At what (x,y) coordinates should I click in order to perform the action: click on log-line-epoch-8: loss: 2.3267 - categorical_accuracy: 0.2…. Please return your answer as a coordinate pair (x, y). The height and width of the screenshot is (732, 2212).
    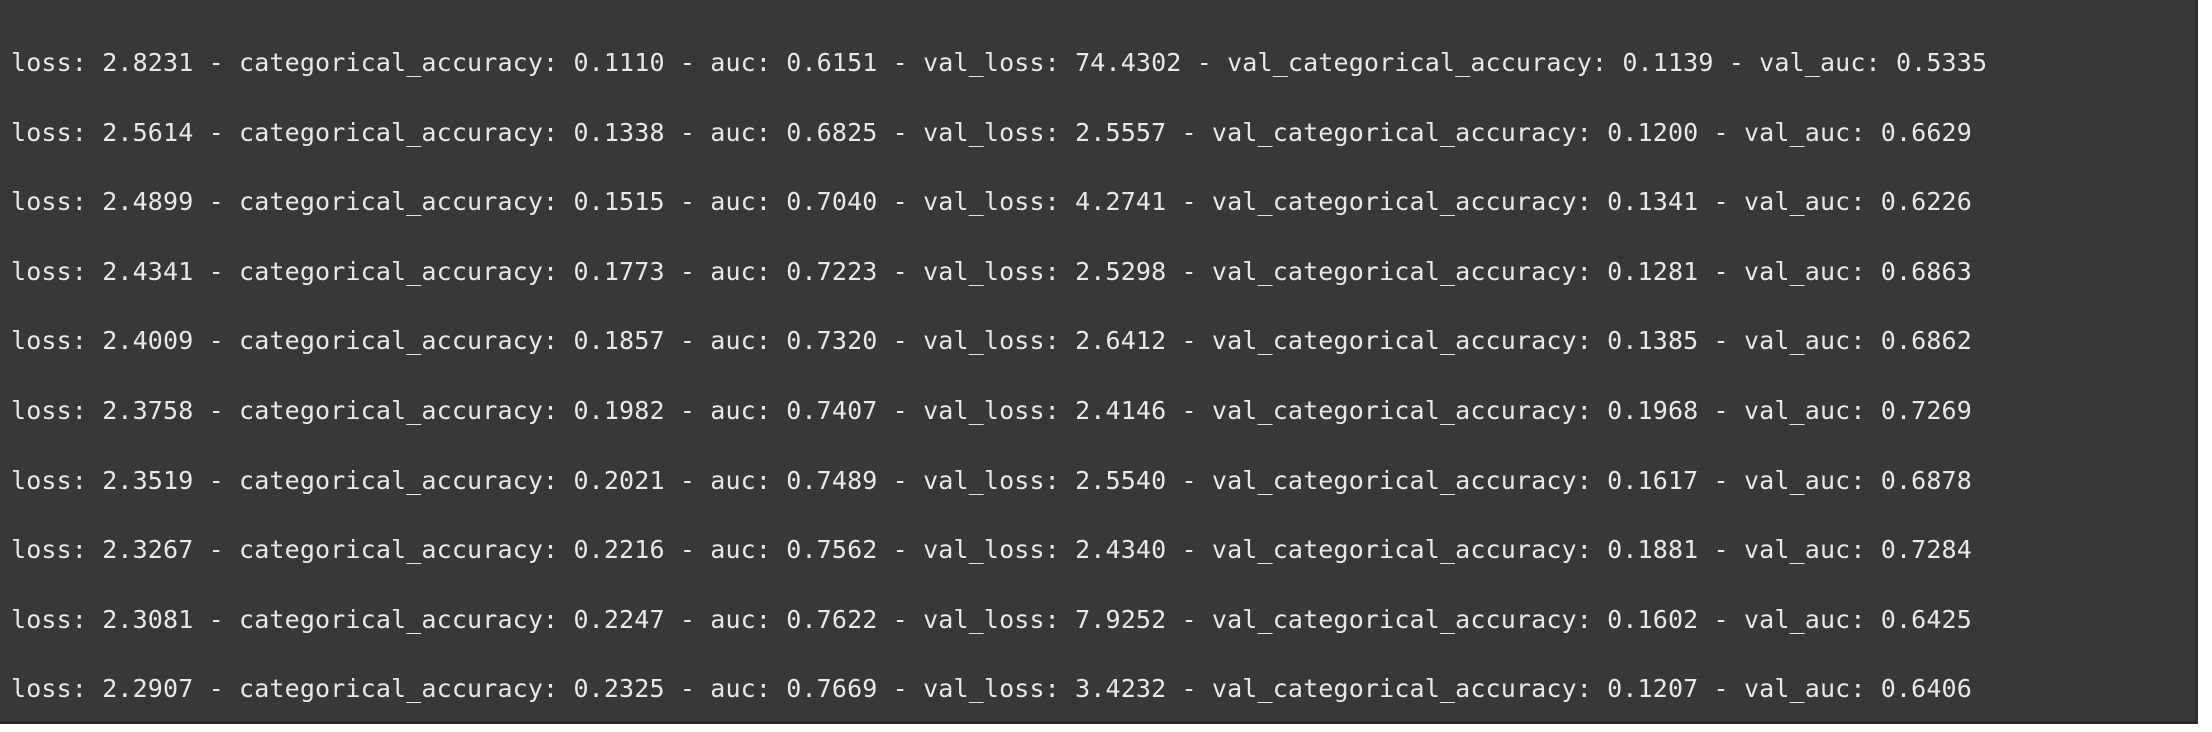
    Looking at the image, I should click on (991, 550).